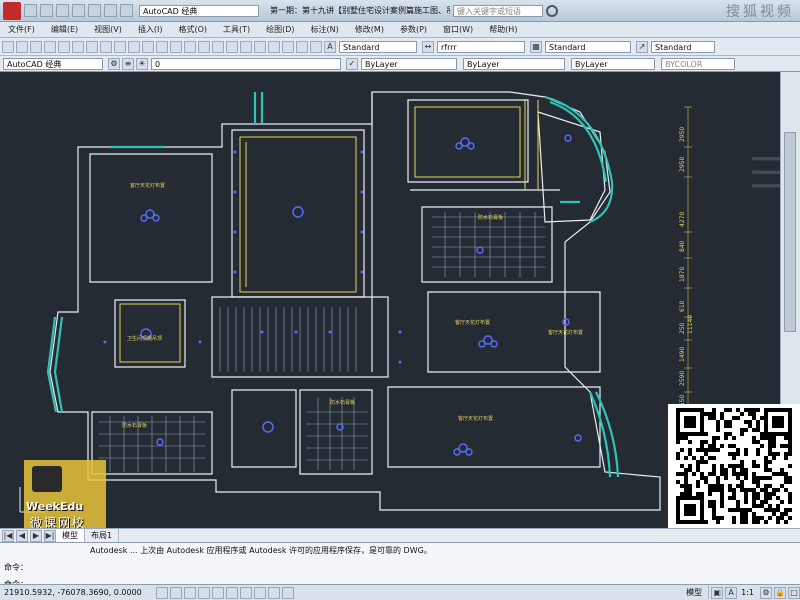  I want to click on lineweight-dropdown: ByLayer, so click(613, 63).